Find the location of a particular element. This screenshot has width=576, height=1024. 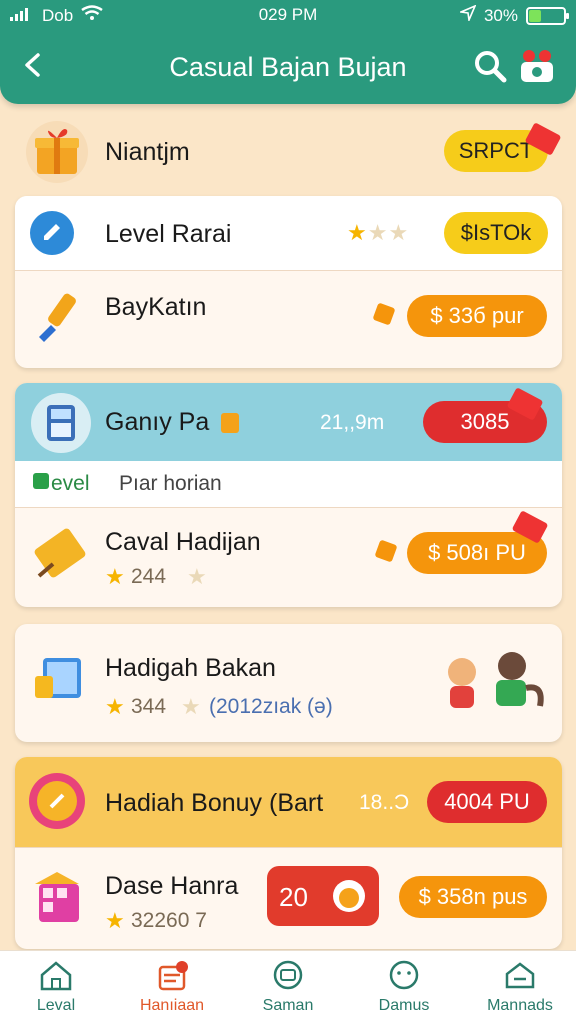

search-icon is located at coordinates (491, 67).